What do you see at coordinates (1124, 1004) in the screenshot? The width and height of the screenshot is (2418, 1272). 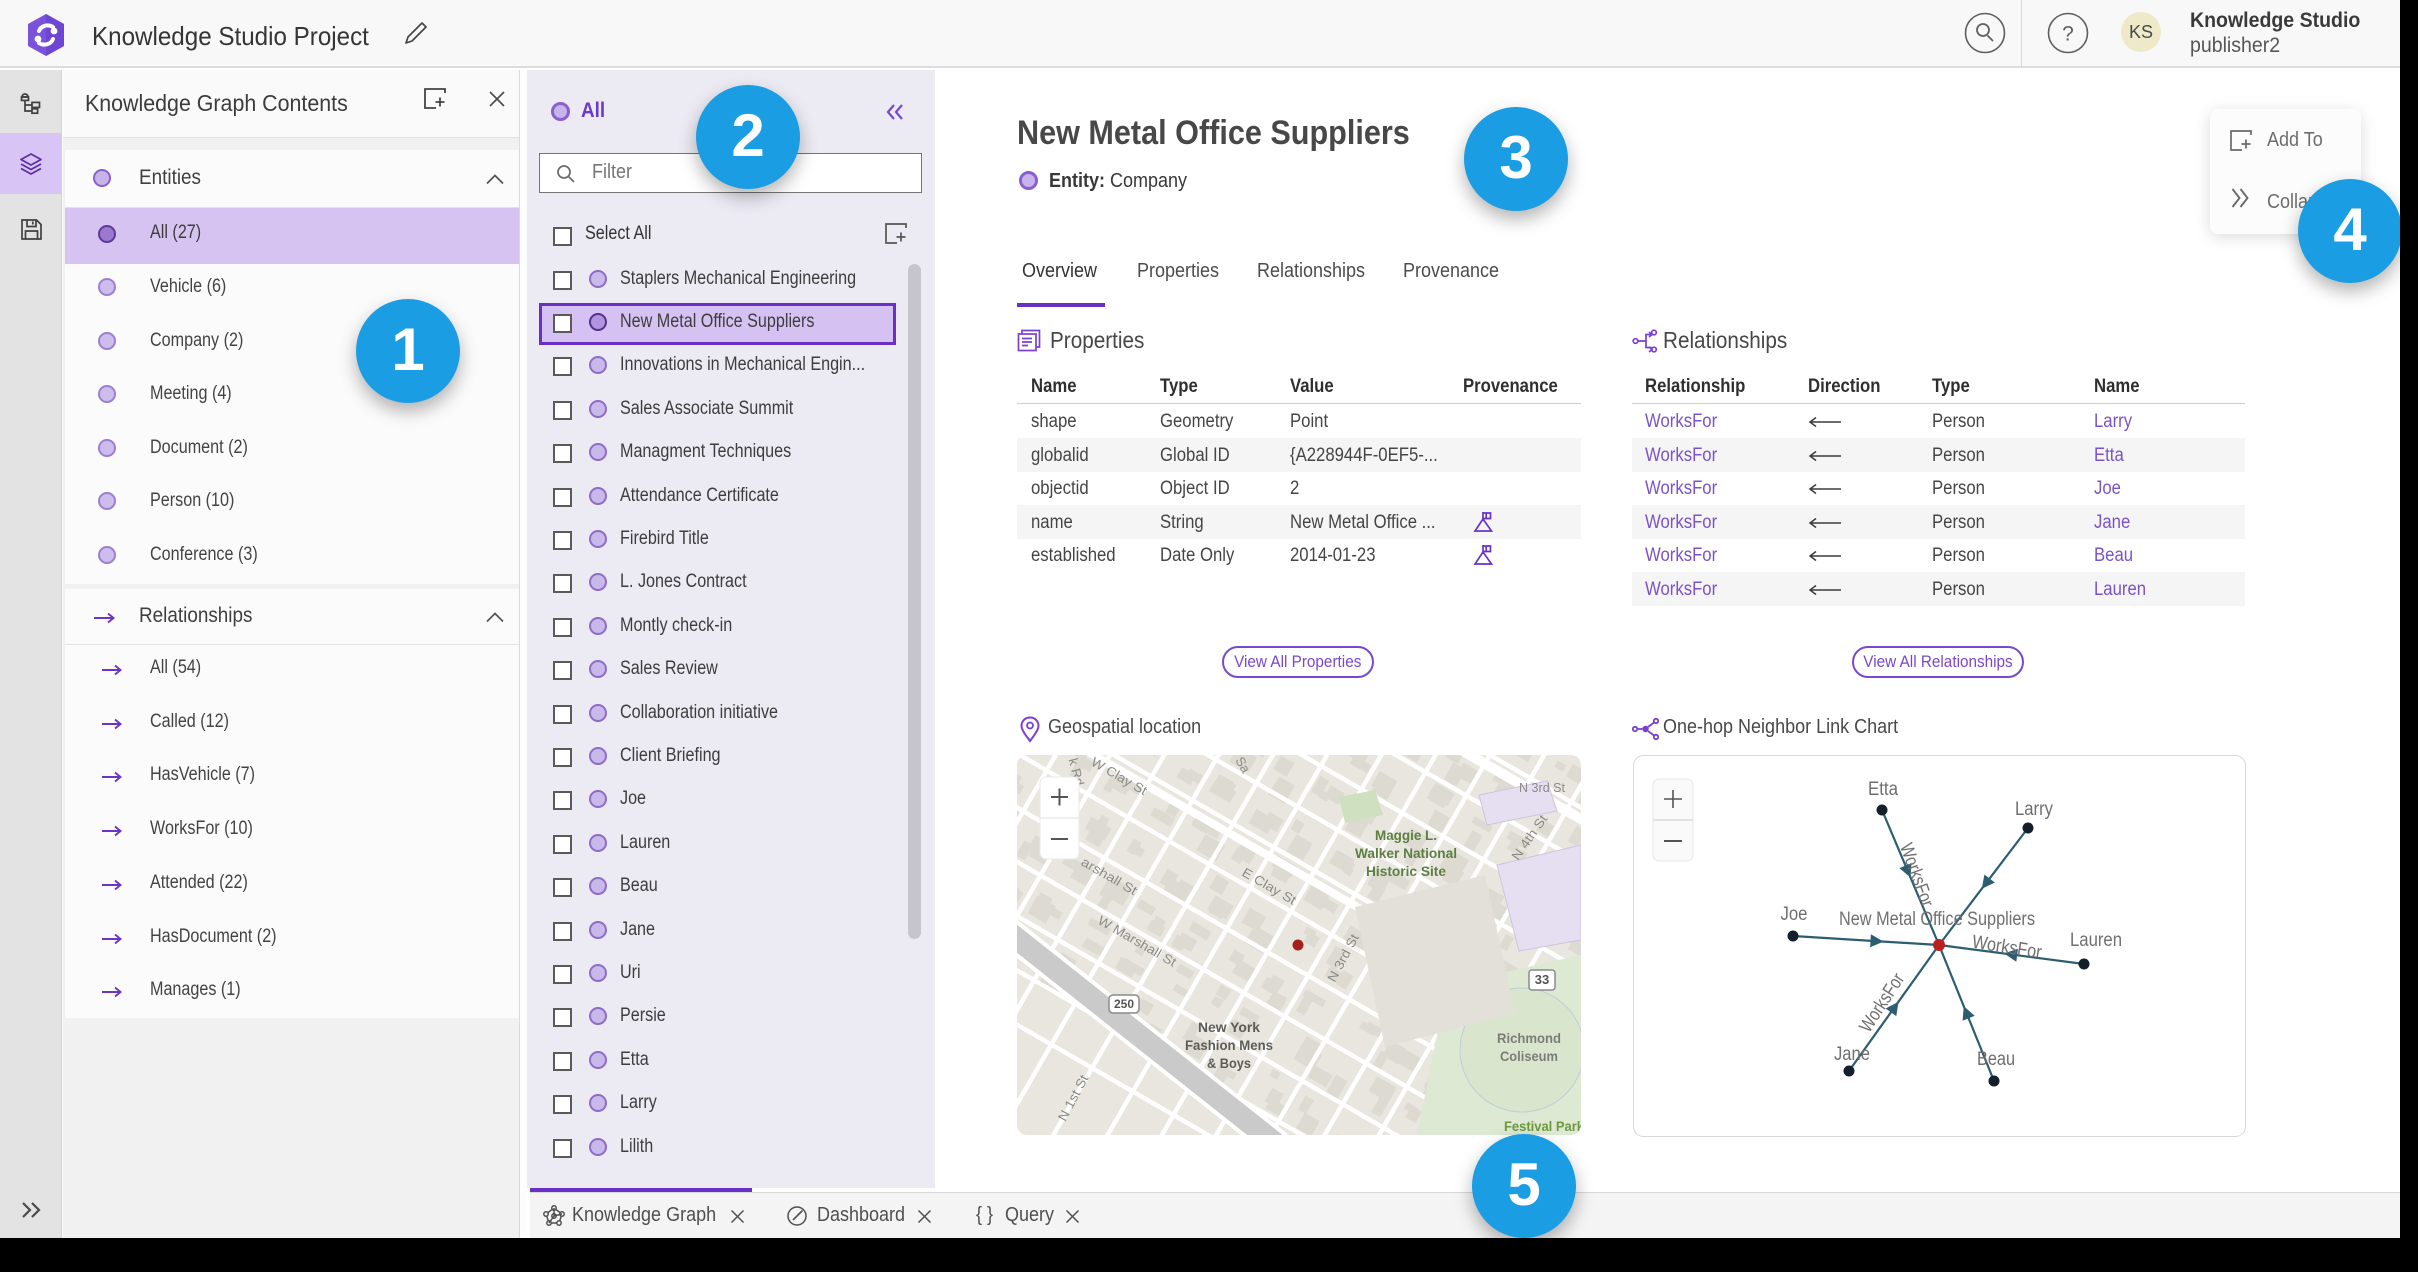 I see `svg-text: 250` at bounding box center [1124, 1004].